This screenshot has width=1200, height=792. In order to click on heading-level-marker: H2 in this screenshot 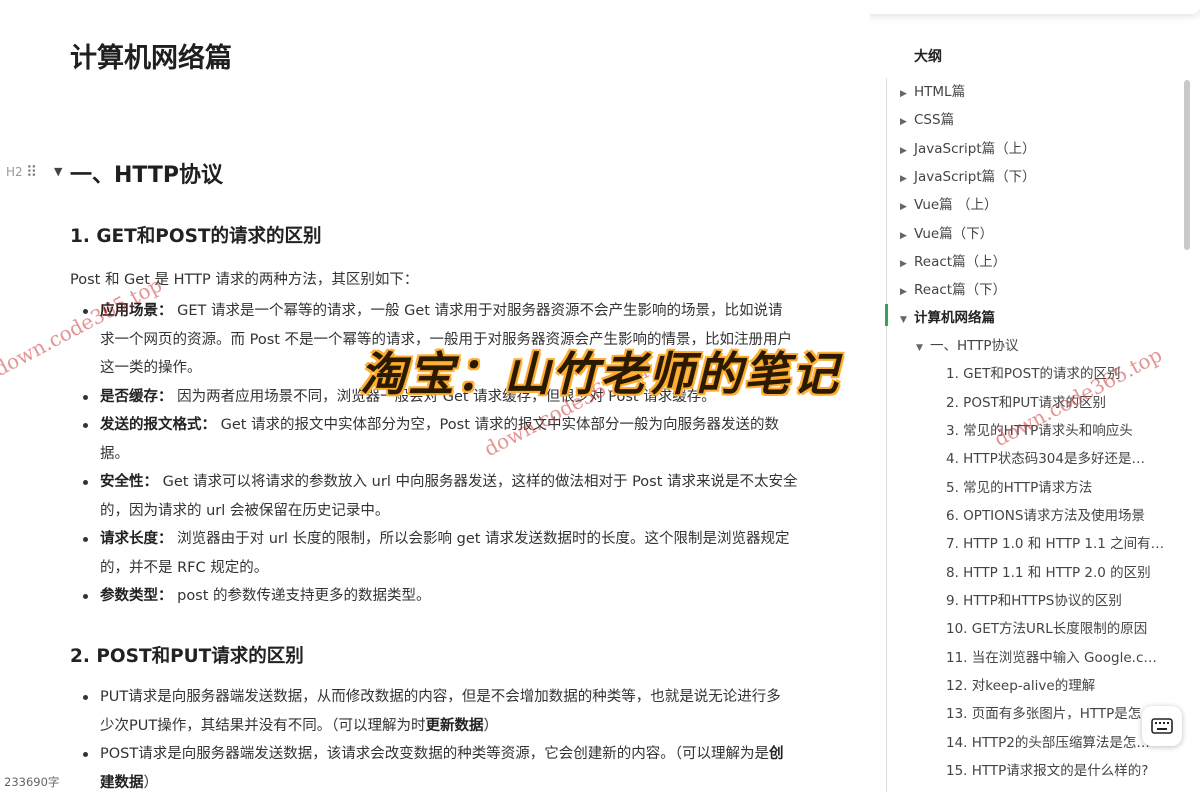, I will do `click(14, 172)`.